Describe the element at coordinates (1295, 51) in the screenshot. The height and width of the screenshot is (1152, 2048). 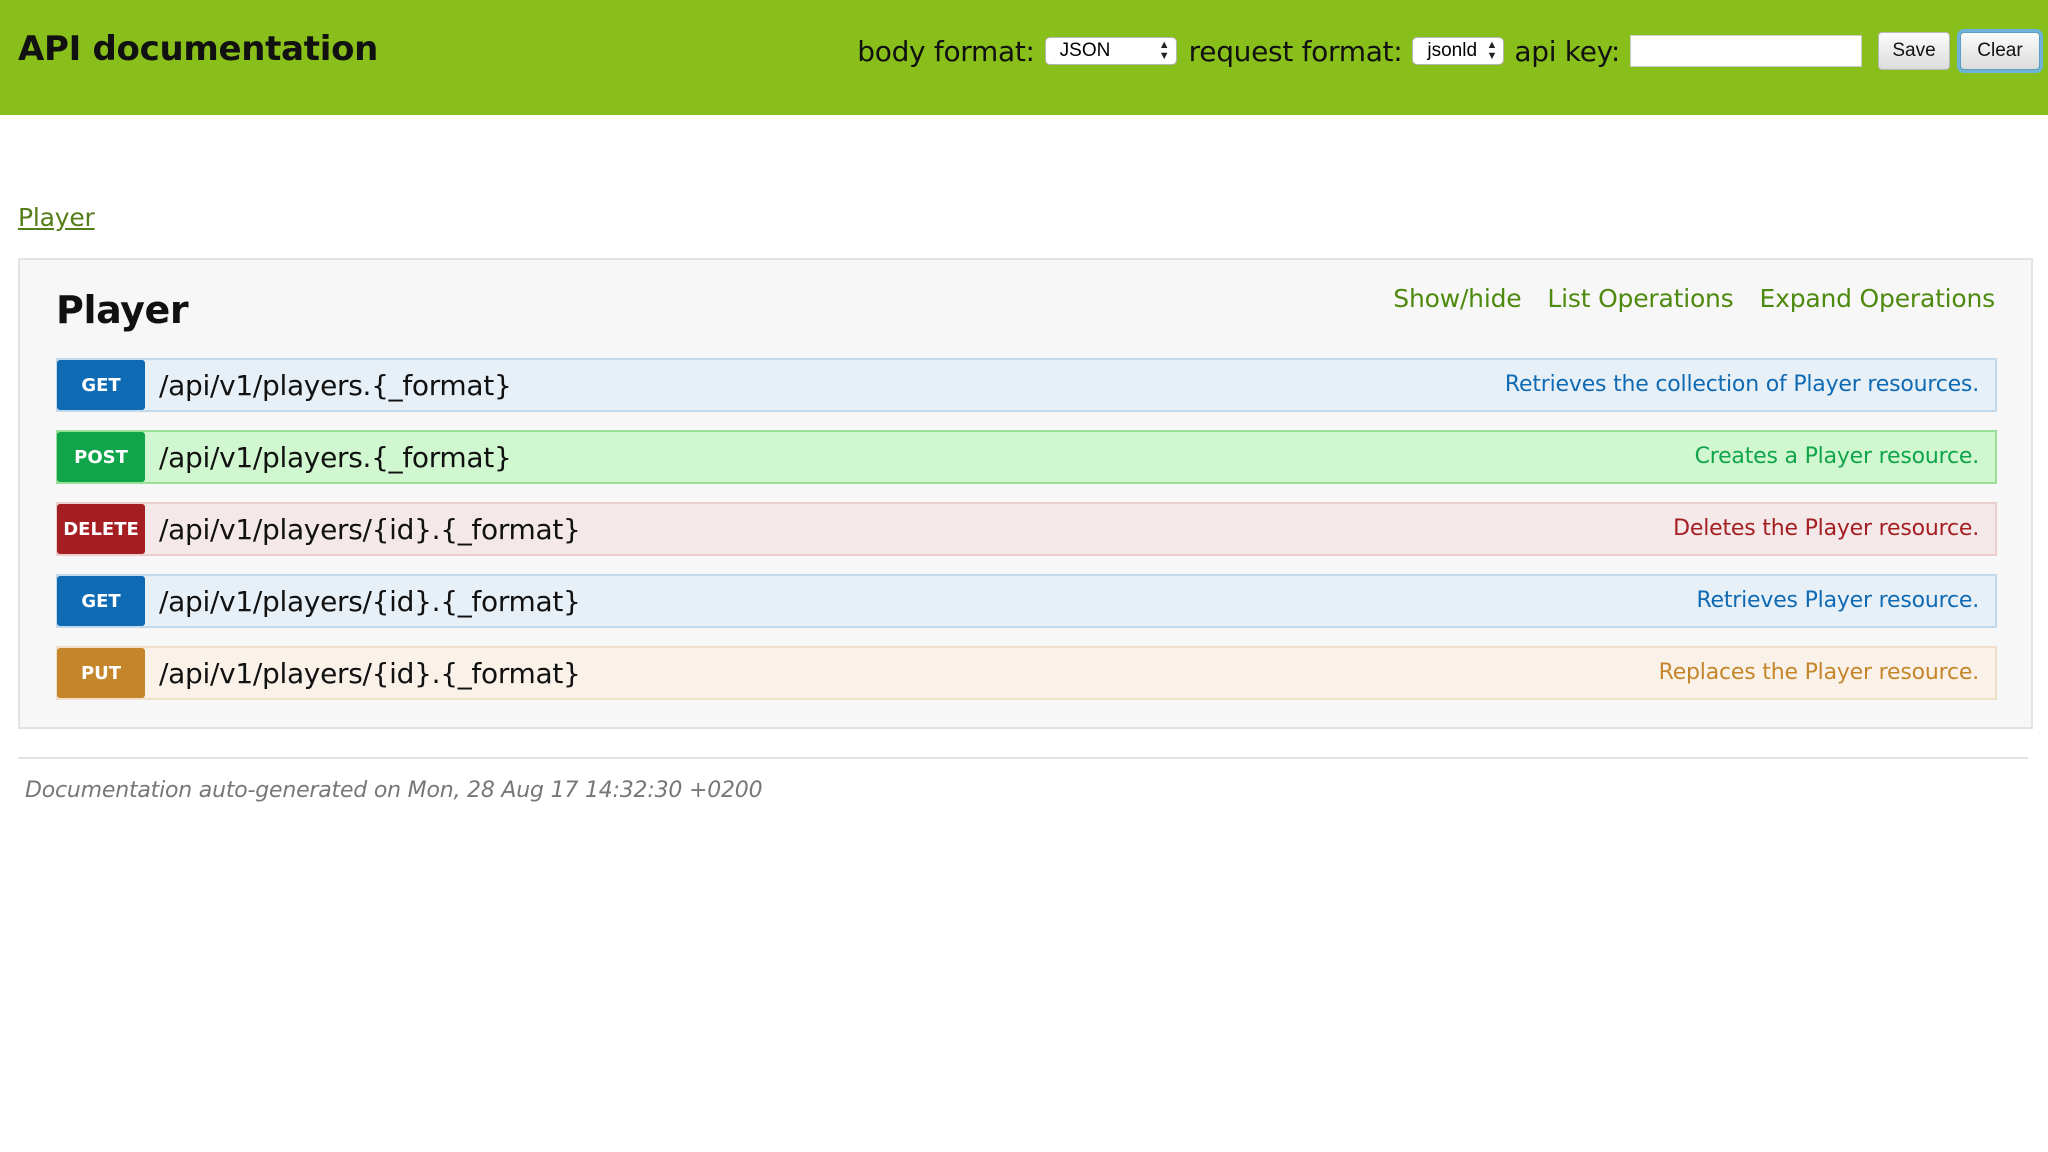
I see `request-format-label: request format:` at that location.